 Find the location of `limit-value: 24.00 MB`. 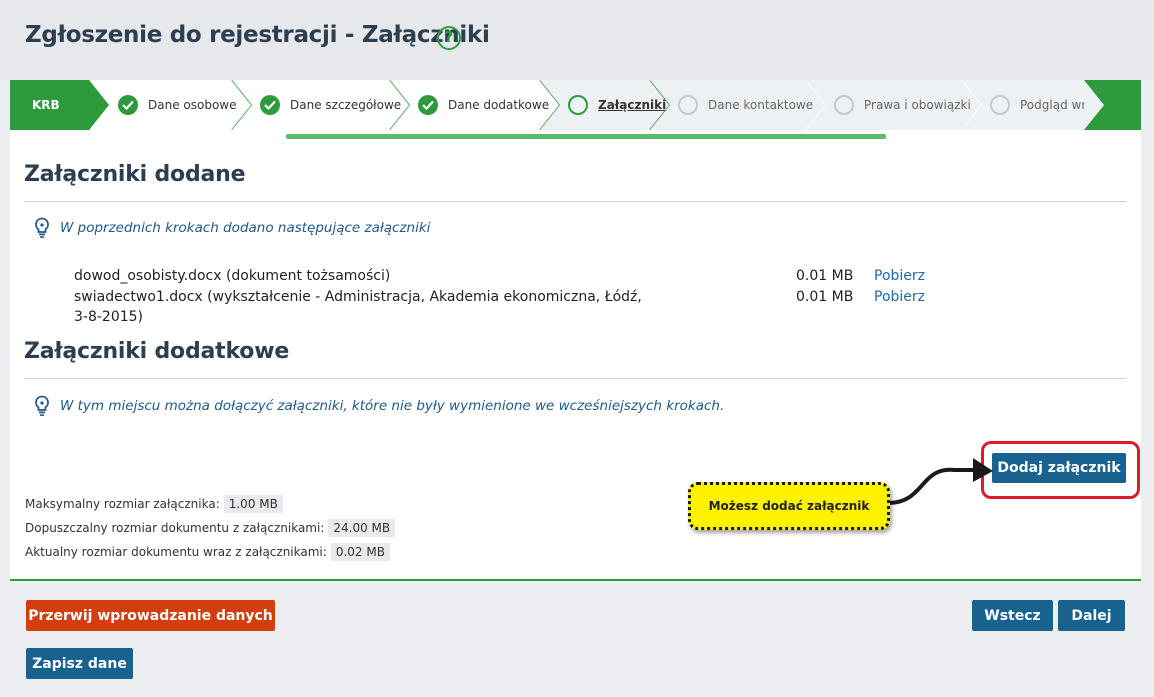

limit-value: 24.00 MB is located at coordinates (362, 528).